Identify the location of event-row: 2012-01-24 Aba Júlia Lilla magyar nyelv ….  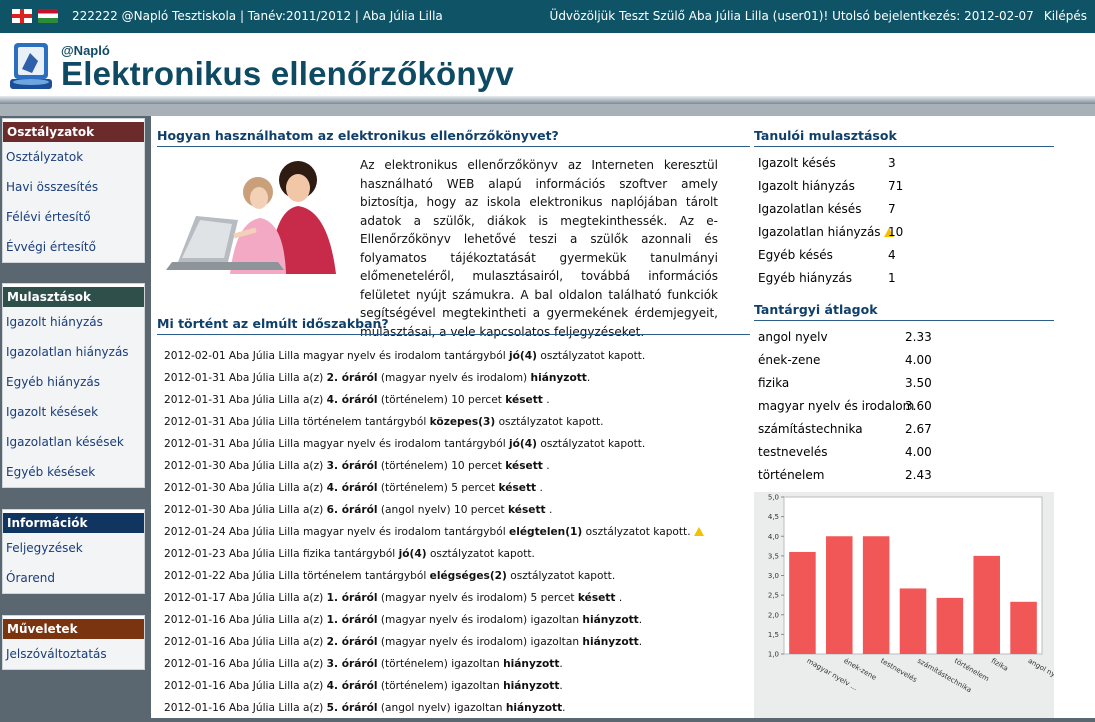
(459, 535).